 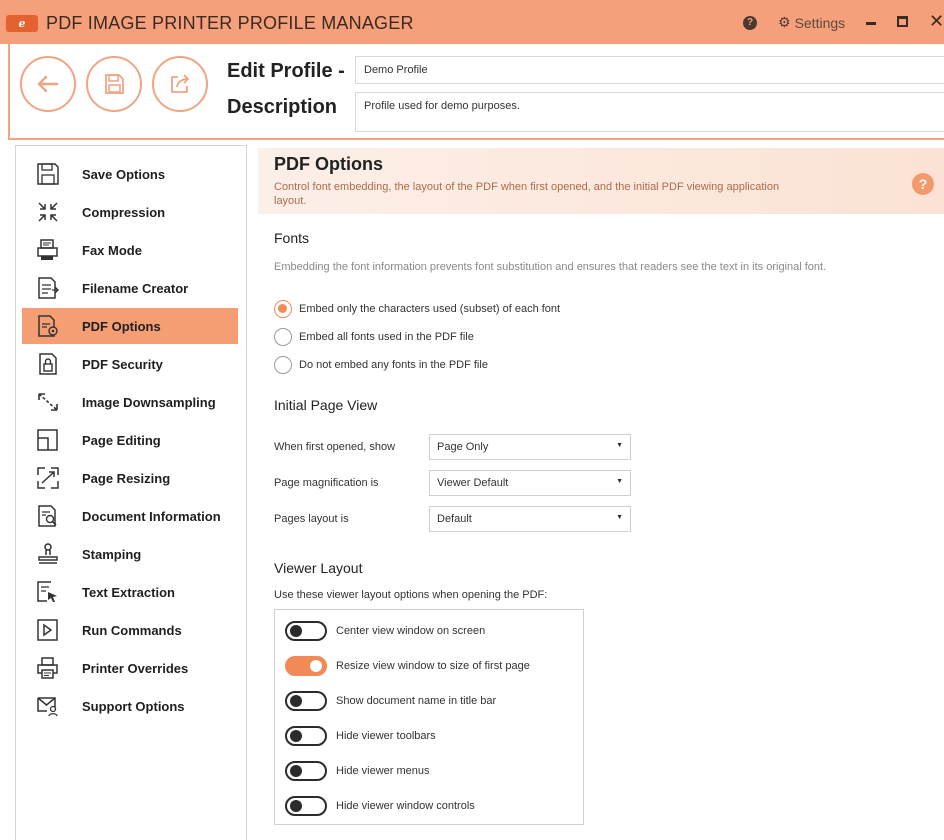 What do you see at coordinates (784, 22) in the screenshot?
I see `gear-icon: ⚙` at bounding box center [784, 22].